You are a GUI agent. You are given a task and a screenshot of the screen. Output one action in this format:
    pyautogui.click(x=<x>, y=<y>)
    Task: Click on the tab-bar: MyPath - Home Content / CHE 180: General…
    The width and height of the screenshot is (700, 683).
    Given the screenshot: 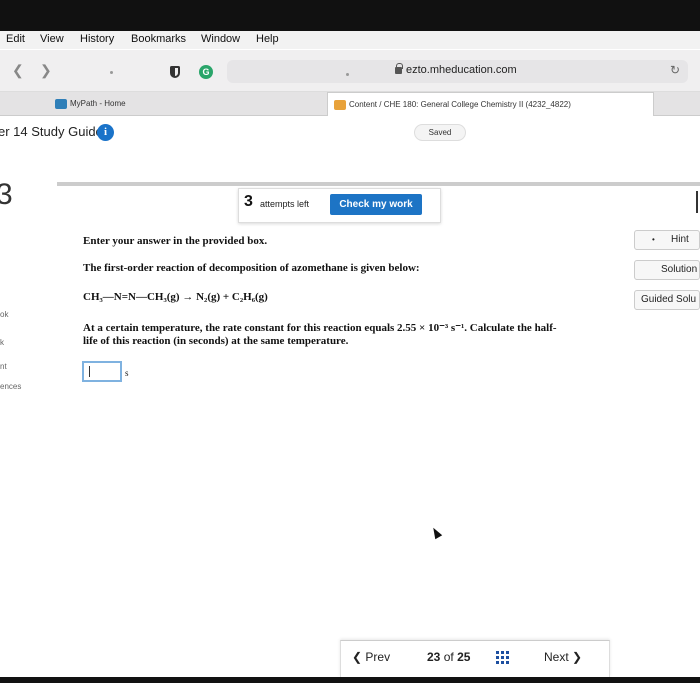 What is the action you would take?
    pyautogui.click(x=350, y=104)
    